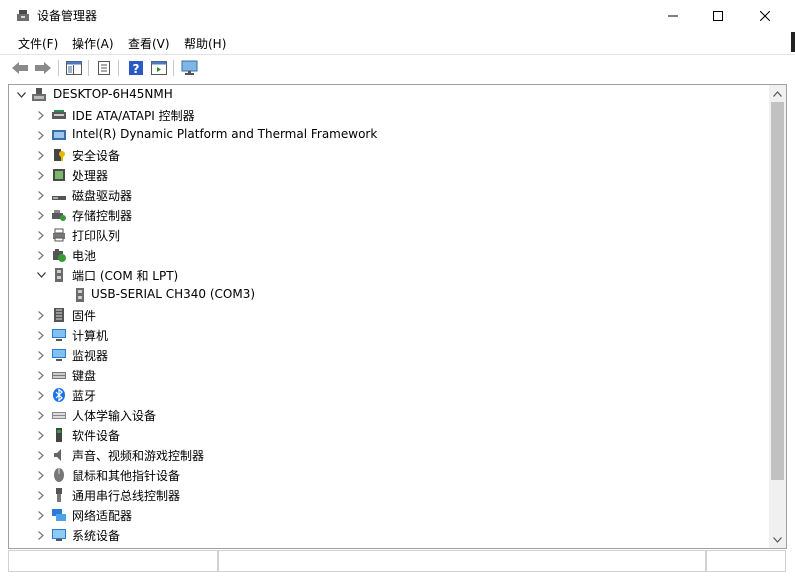 This screenshot has width=795, height=579. Describe the element at coordinates (126, 496) in the screenshot. I see `tree-item-label: 通用串行总线控制器` at that location.